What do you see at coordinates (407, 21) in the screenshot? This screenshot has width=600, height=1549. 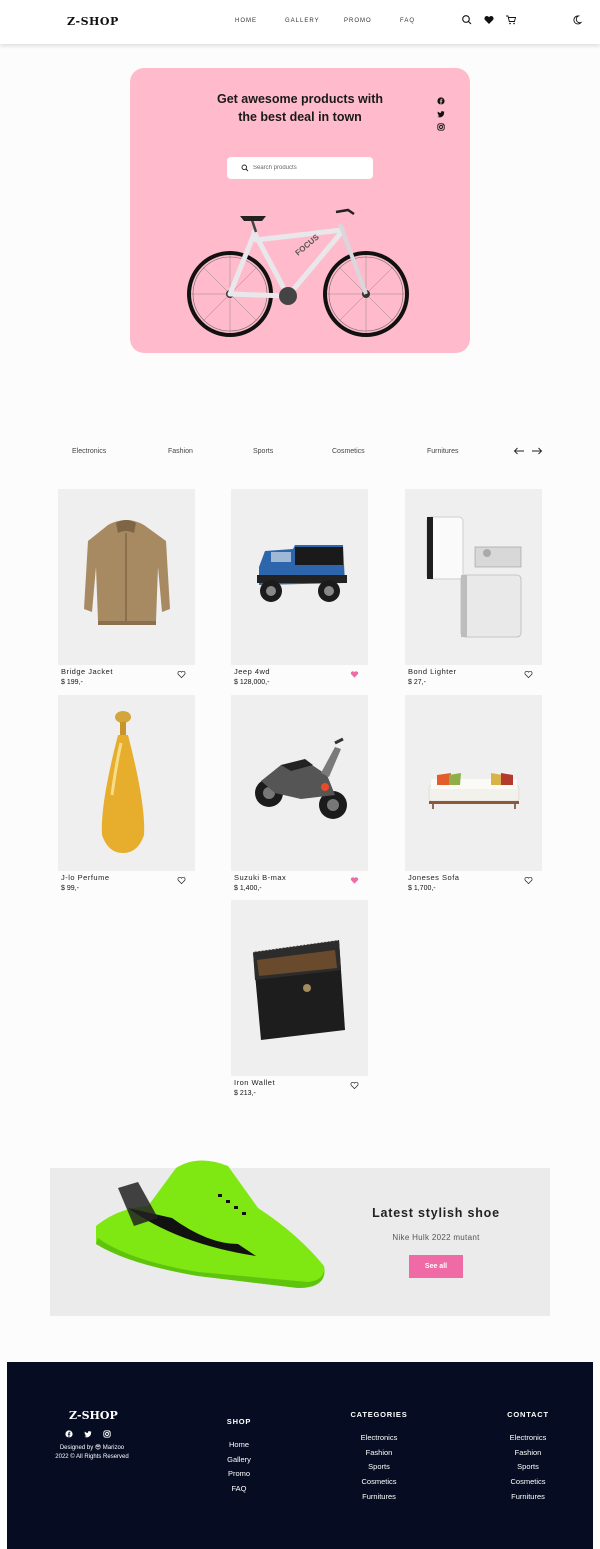 I see `nav-link-faq: FAQ` at bounding box center [407, 21].